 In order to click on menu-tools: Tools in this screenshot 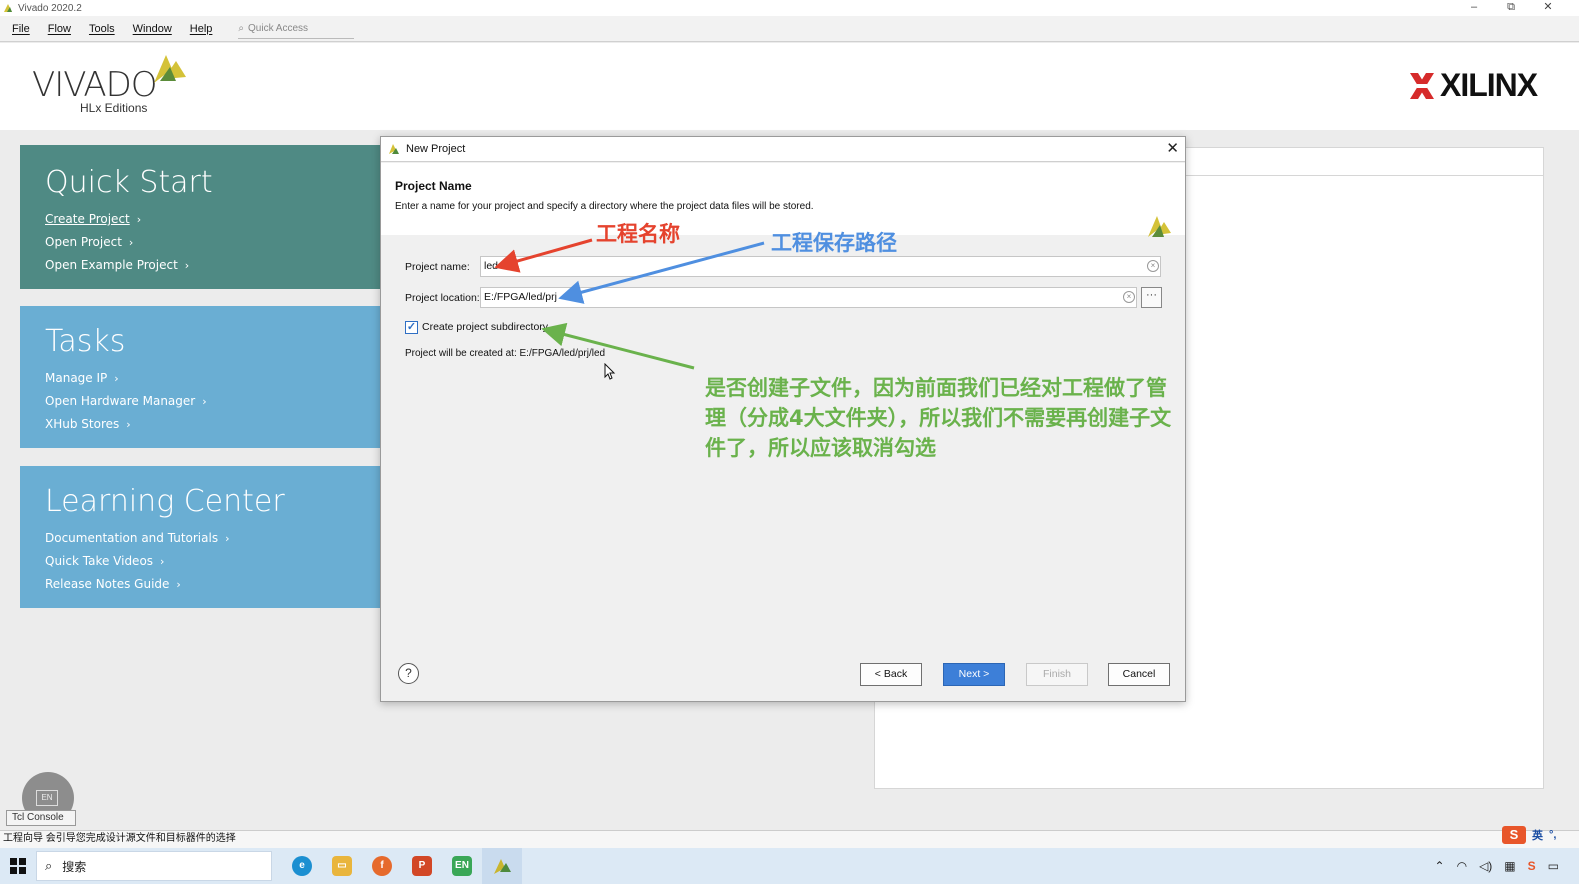, I will do `click(102, 29)`.